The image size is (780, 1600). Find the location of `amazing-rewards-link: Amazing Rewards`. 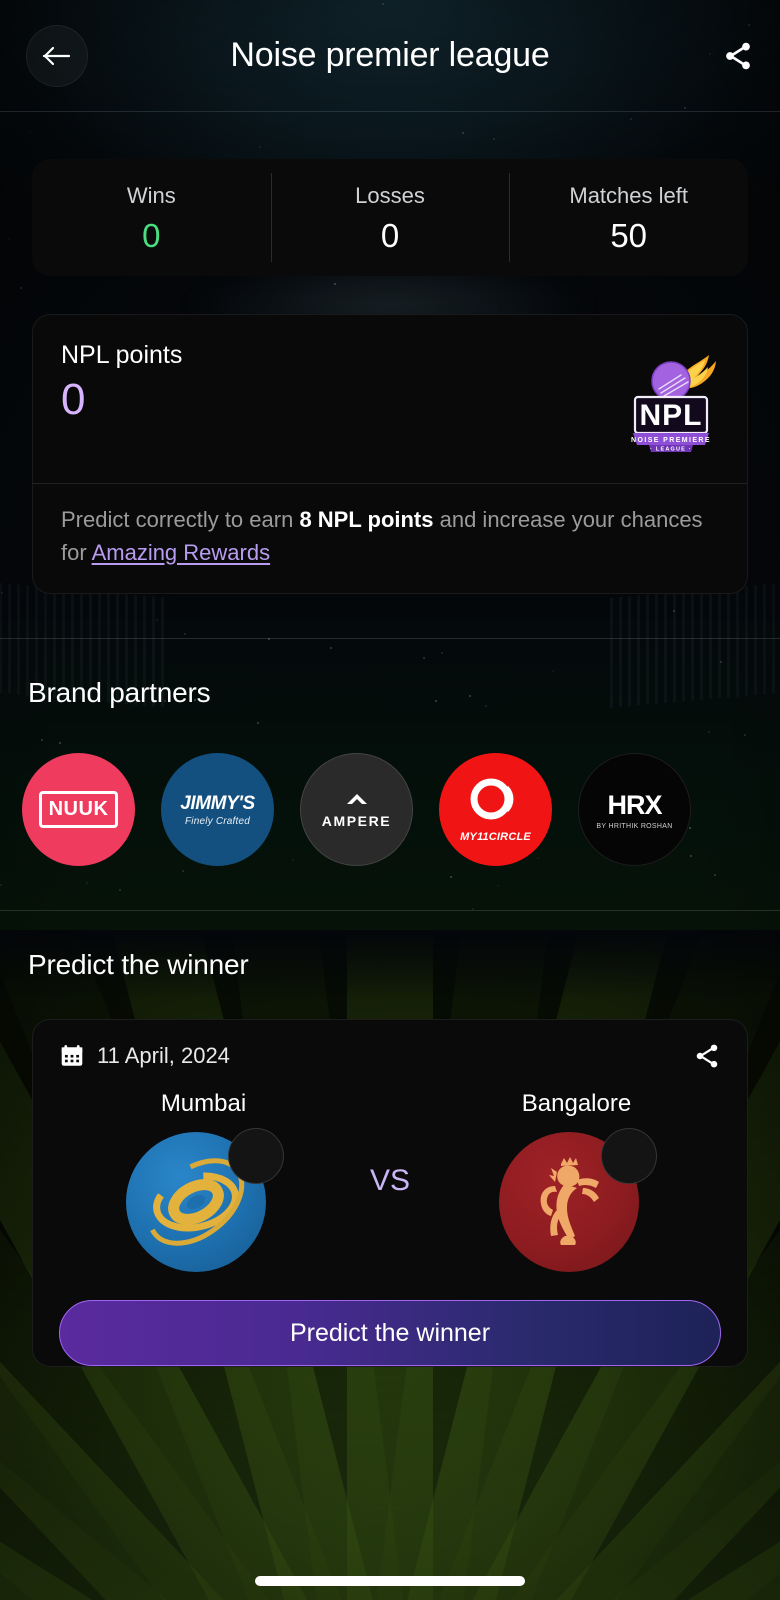

amazing-rewards-link: Amazing Rewards is located at coordinates (181, 552).